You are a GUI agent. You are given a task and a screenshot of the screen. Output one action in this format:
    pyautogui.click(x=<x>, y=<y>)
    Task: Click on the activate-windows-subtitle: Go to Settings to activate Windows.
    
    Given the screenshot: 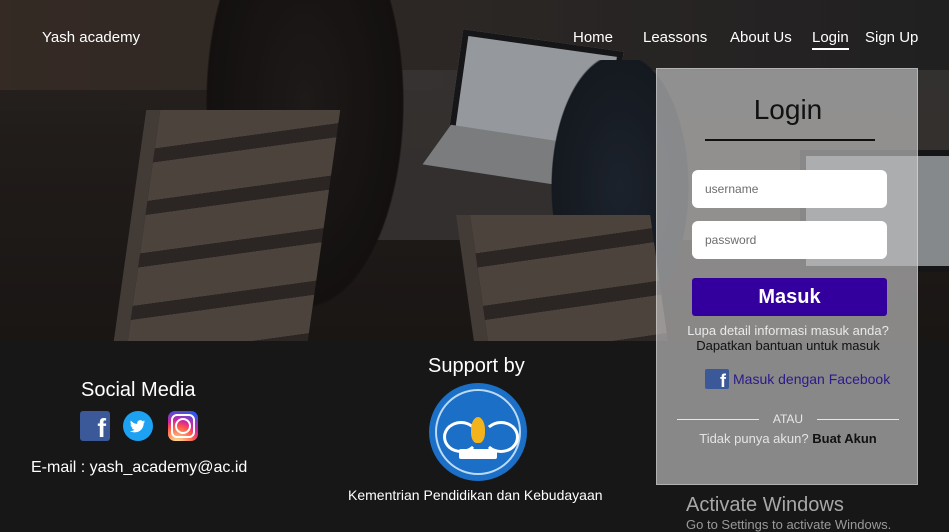 What is the action you would take?
    pyautogui.click(x=789, y=524)
    